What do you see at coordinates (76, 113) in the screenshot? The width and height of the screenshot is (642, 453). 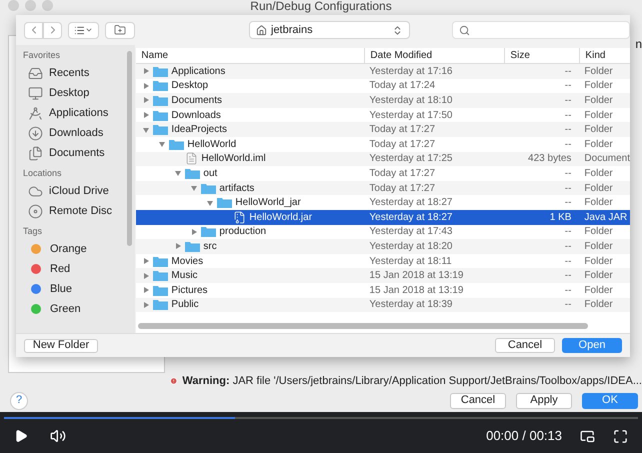 I see `sidebar-item: Applications` at bounding box center [76, 113].